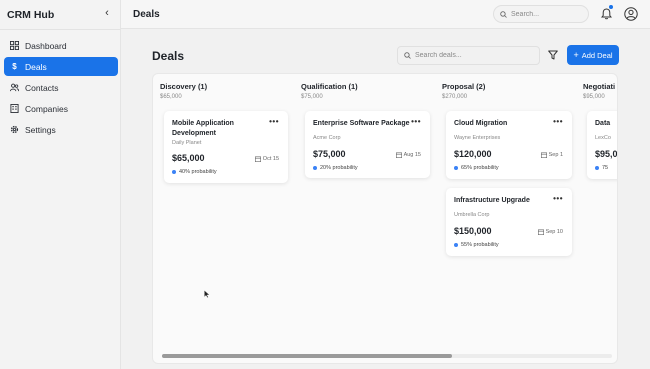  Describe the element at coordinates (550, 232) in the screenshot. I see `deal-date: Sep 10` at that location.